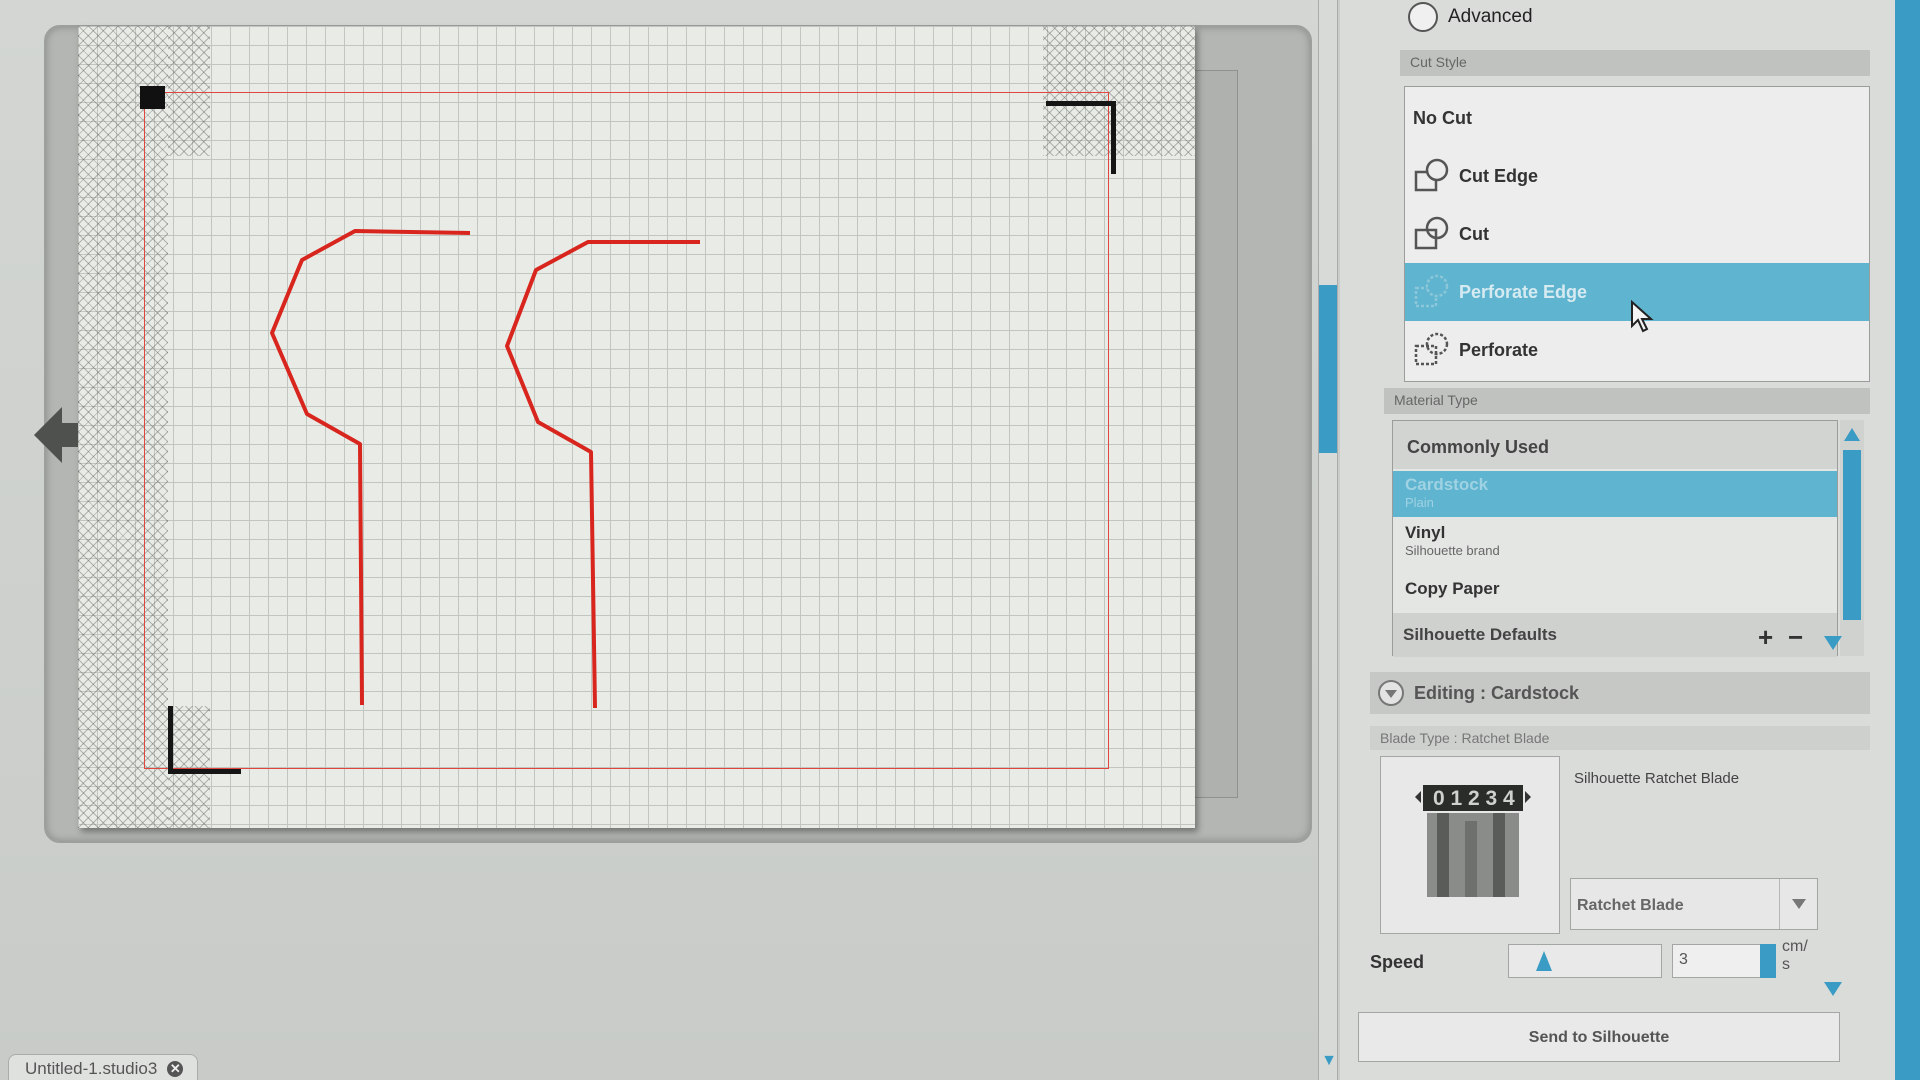 The width and height of the screenshot is (1920, 1080). I want to click on material-name: Cardstock, so click(1447, 484).